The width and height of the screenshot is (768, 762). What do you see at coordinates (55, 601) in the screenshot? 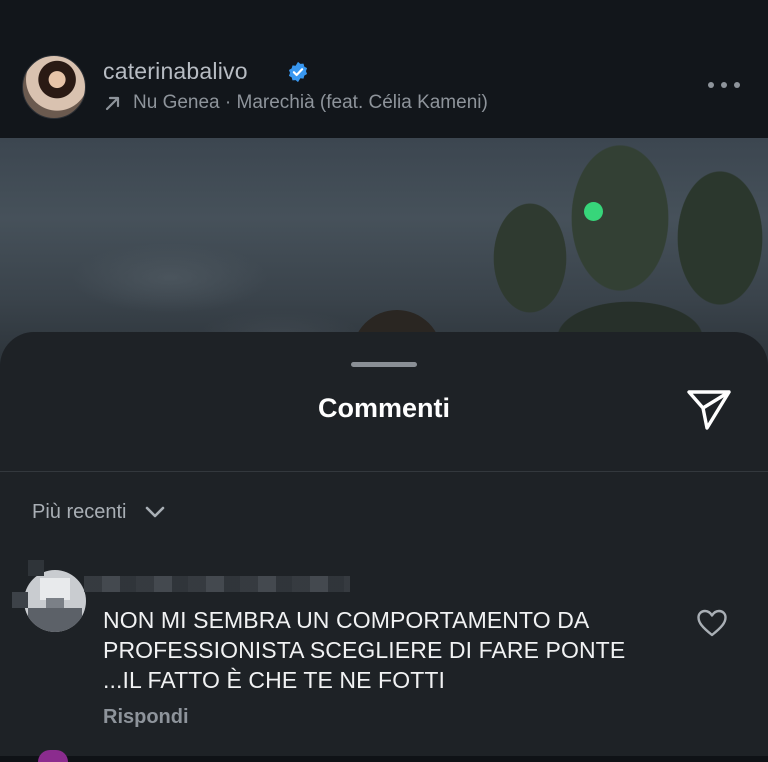
I see `commenter-avatar` at bounding box center [55, 601].